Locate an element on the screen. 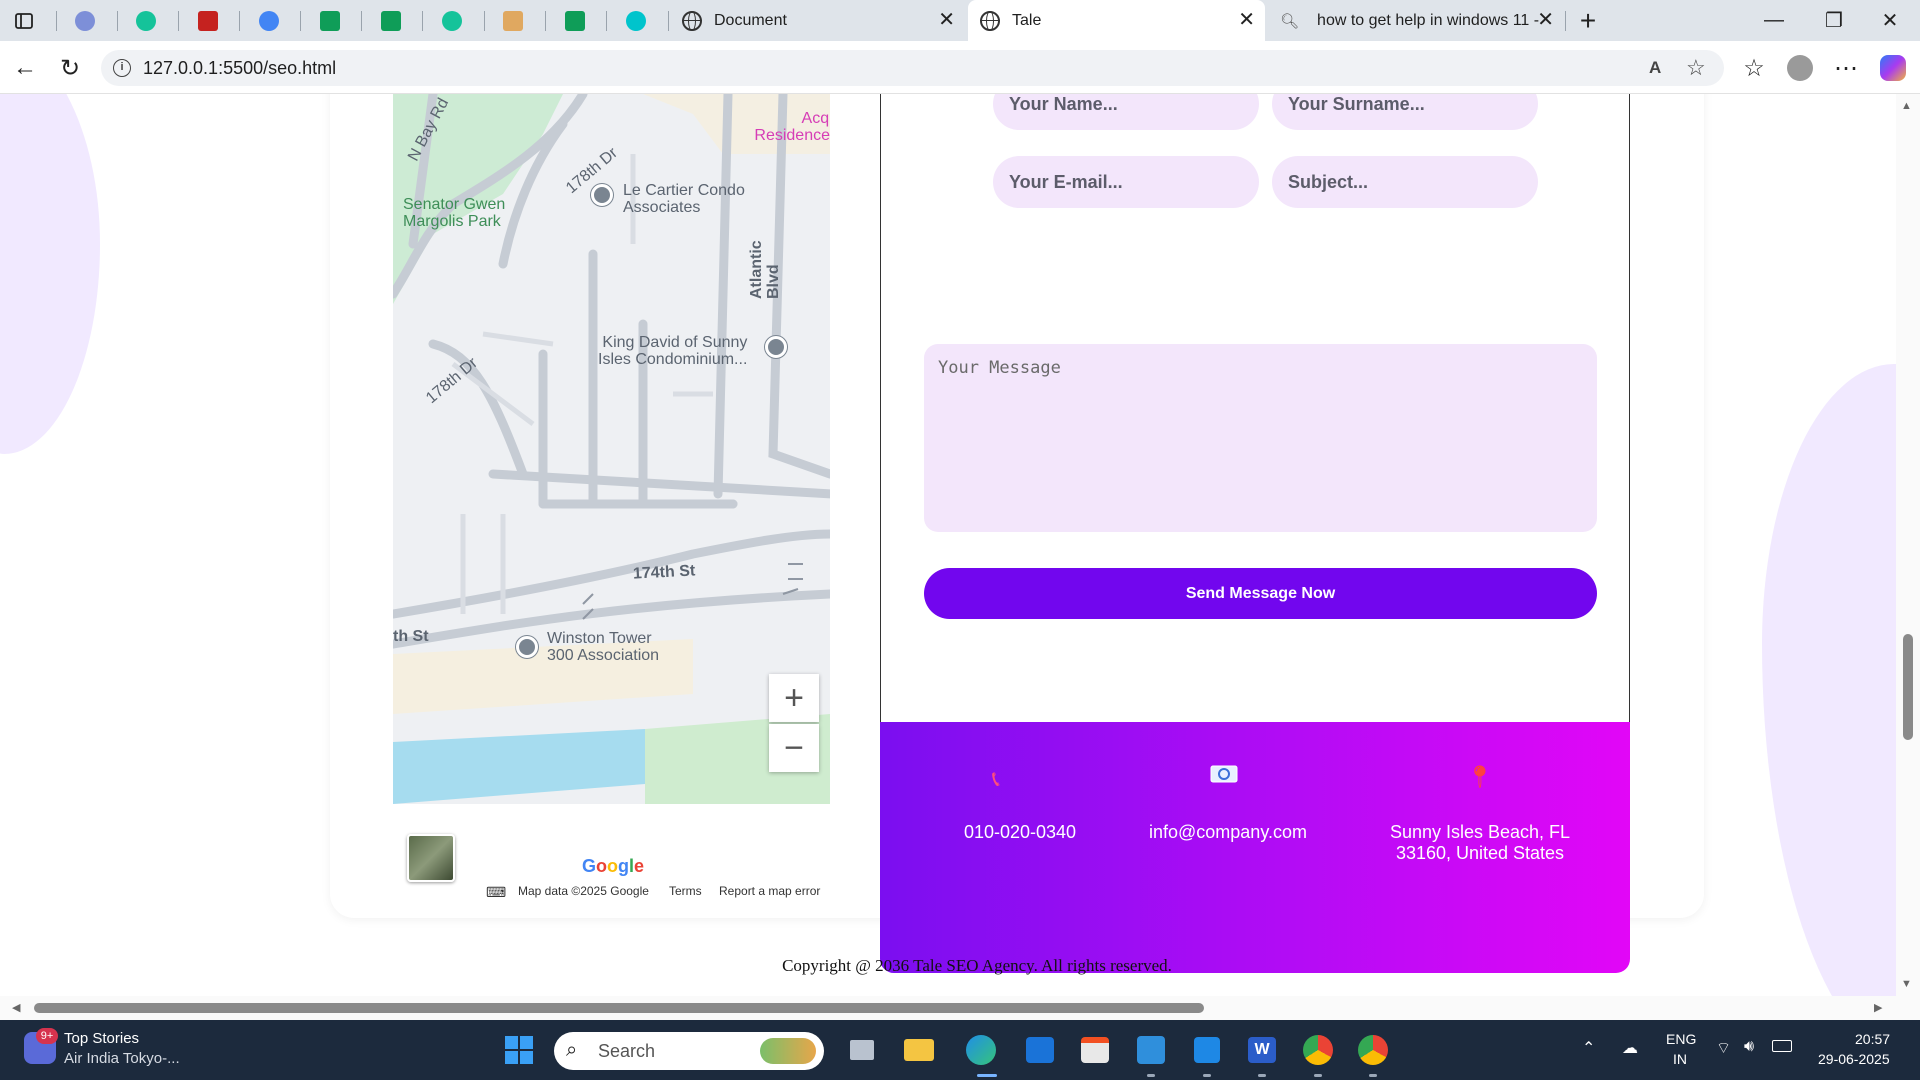 This screenshot has height=1080, width=1920. pinned-tab-canva is located at coordinates (636, 21).